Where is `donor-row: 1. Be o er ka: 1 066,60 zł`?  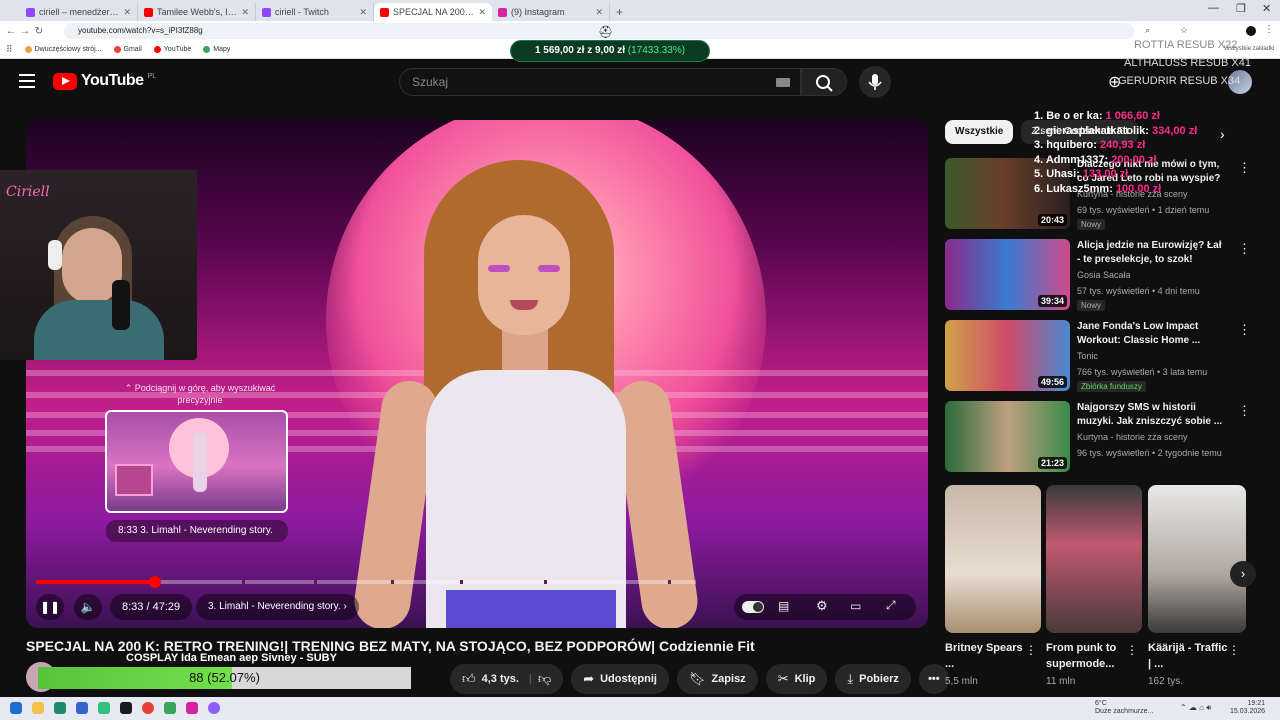
donor-row: 1. Be o er ka: 1 066,60 zł is located at coordinates (1115, 116).